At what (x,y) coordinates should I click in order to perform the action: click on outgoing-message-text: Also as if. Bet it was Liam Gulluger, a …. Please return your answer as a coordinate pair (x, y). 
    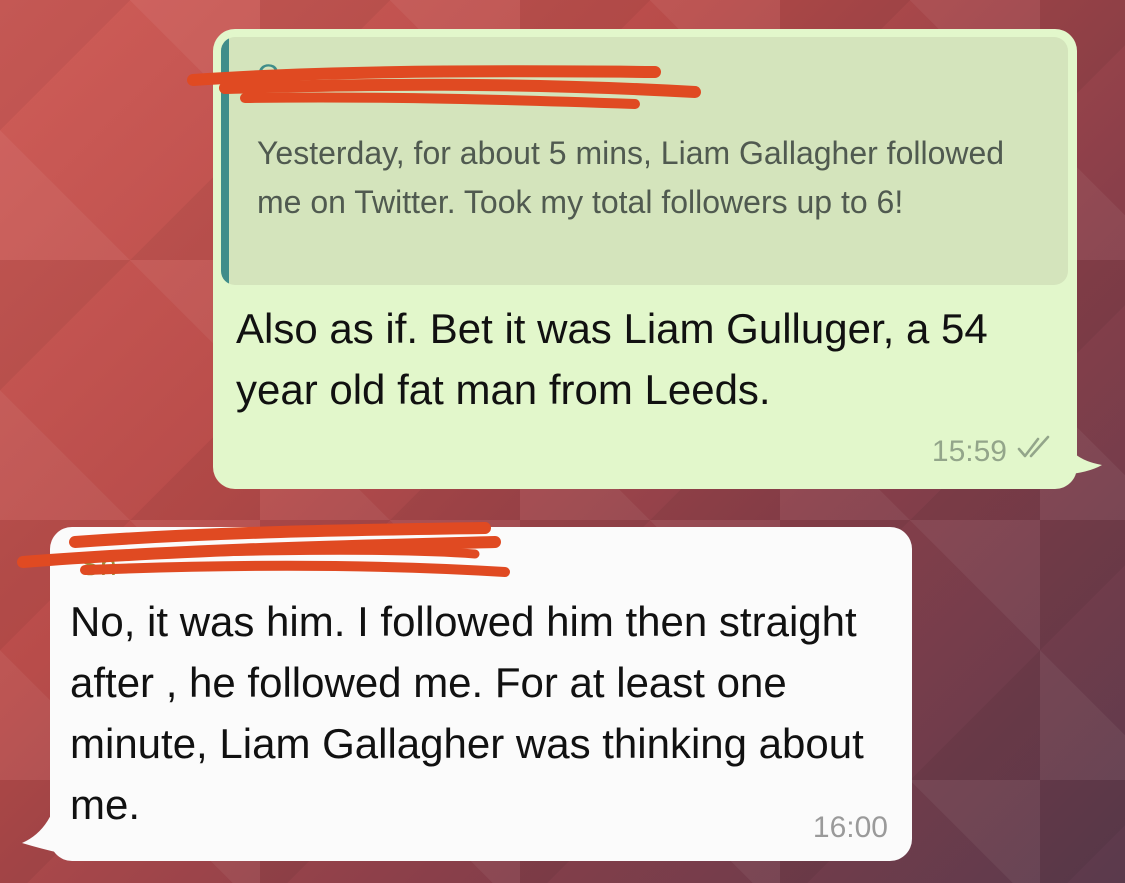
    Looking at the image, I should click on (612, 359).